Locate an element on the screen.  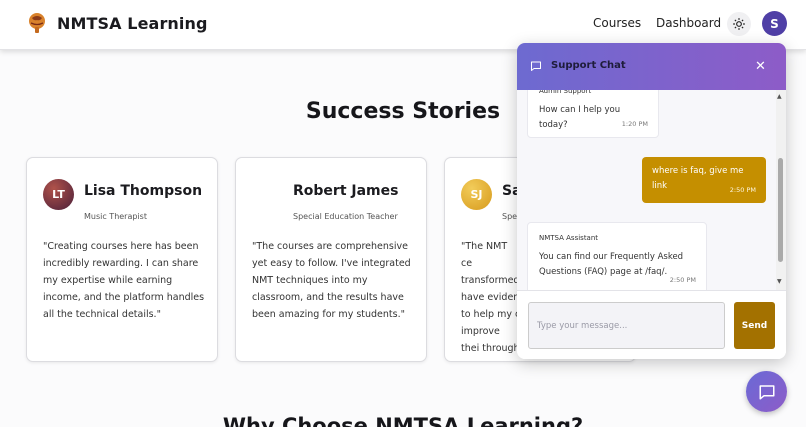
testimonial-name: Robert James is located at coordinates (346, 191).